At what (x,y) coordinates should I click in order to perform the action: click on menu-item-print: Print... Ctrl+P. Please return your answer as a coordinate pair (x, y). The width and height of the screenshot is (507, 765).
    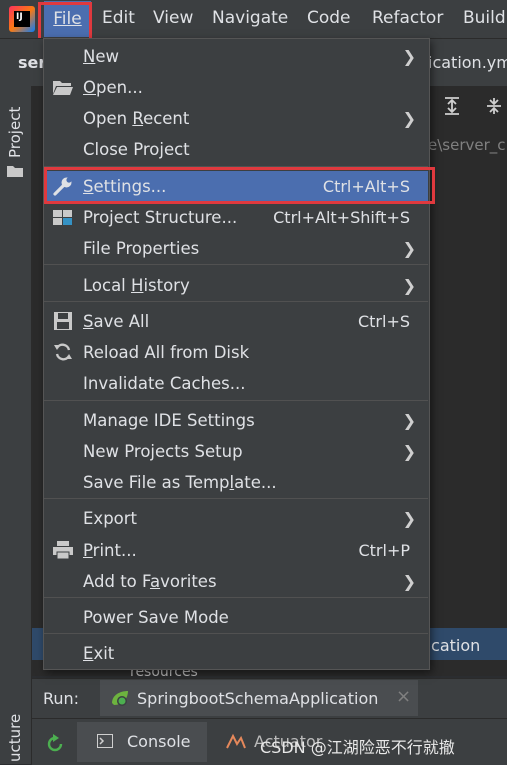
    Looking at the image, I should click on (236, 550).